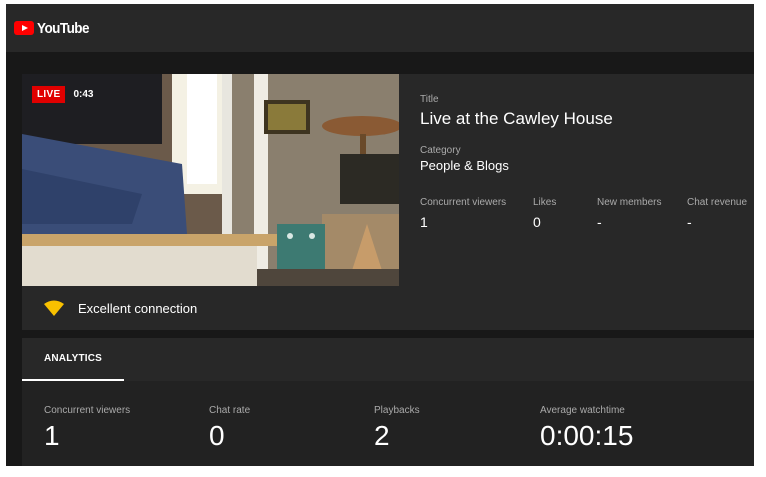 This screenshot has width=766, height=477. What do you see at coordinates (63, 28) in the screenshot?
I see `logo-text: YouTube` at bounding box center [63, 28].